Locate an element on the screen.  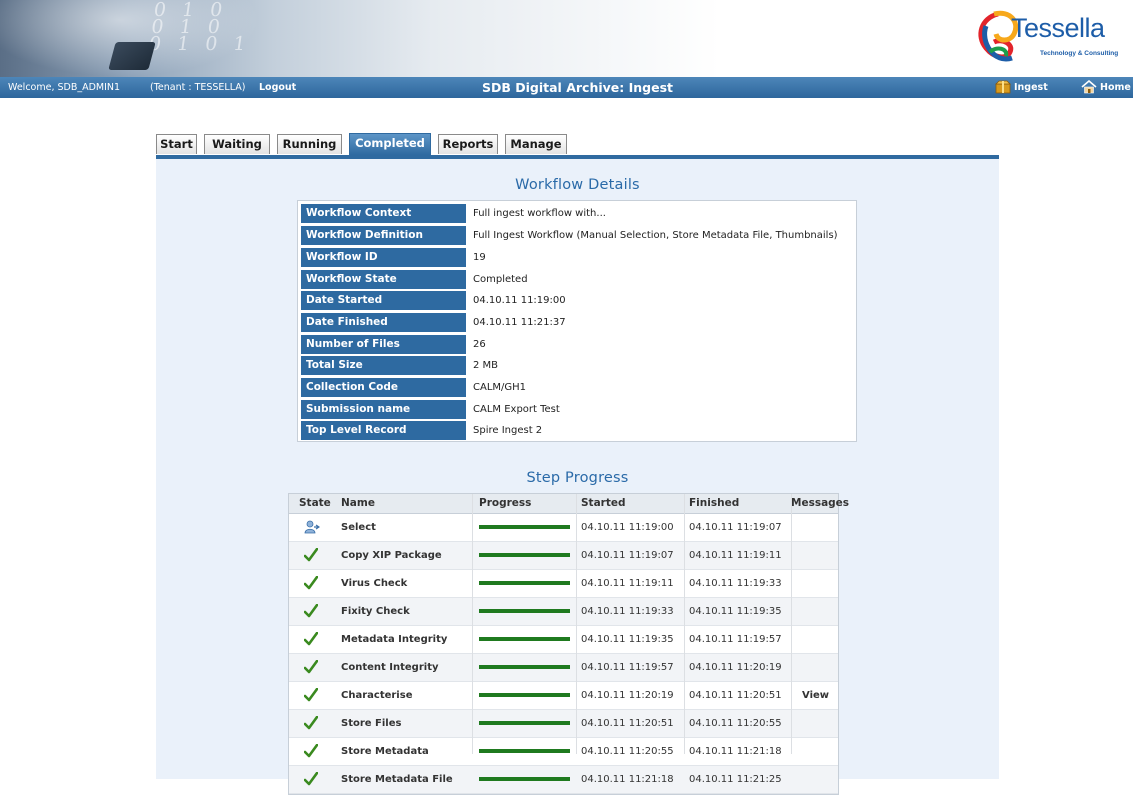
detail-key: Collection Code is located at coordinates (383, 387).